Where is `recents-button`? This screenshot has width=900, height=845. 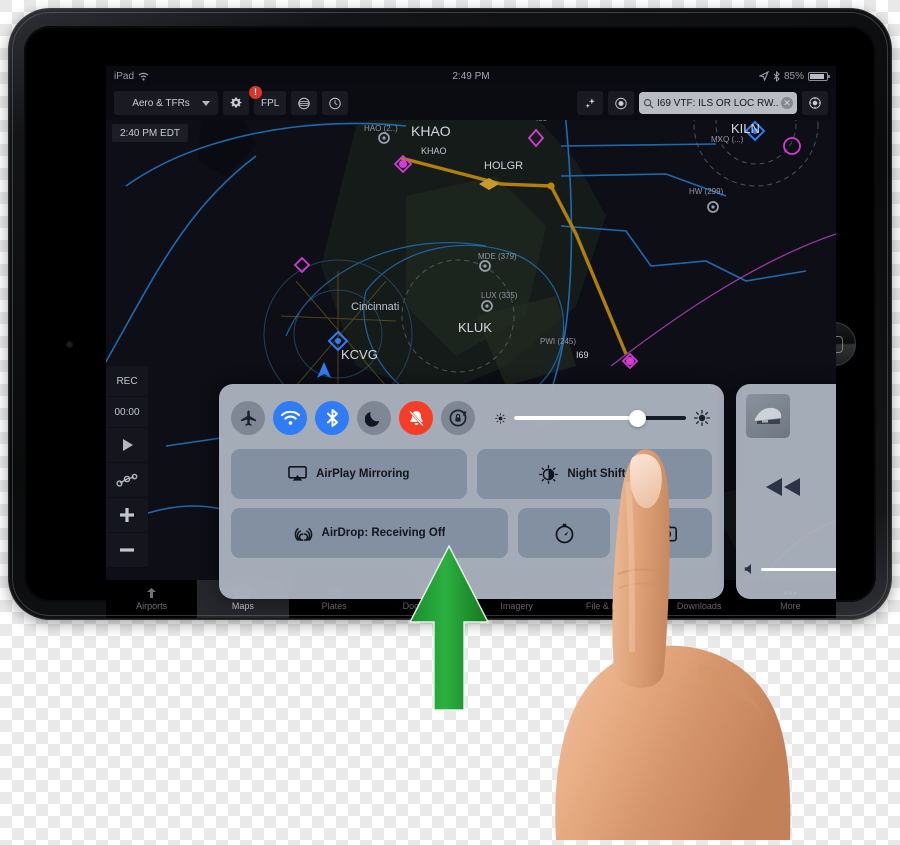 recents-button is located at coordinates (621, 103).